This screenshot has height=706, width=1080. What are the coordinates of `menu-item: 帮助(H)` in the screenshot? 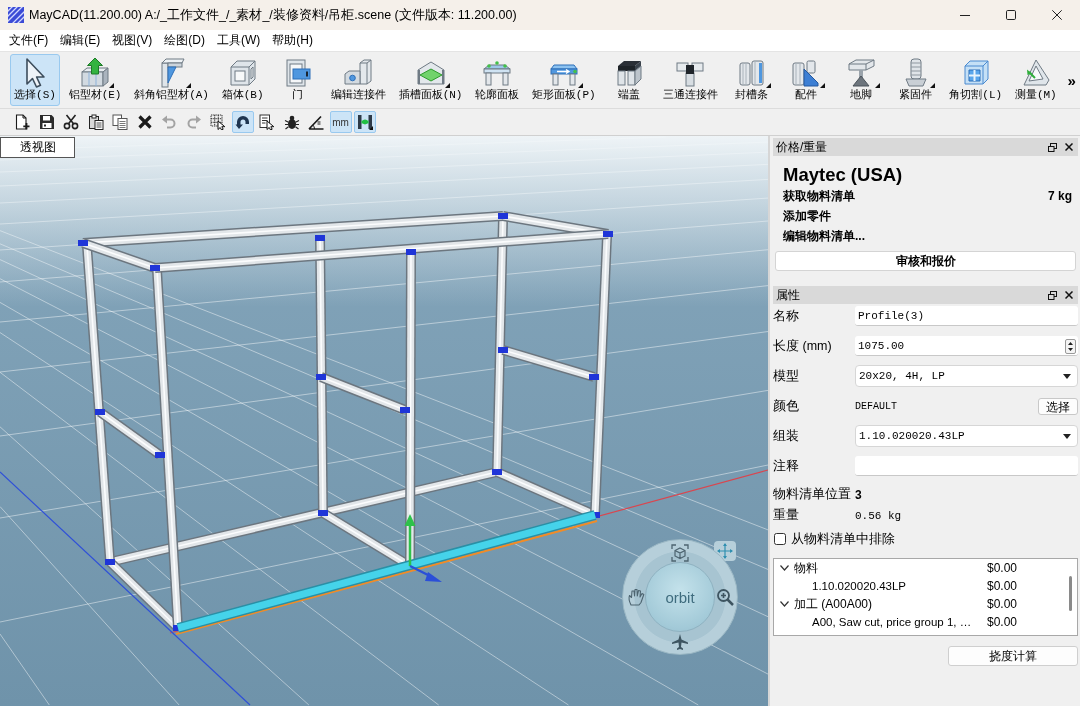 It's located at (292, 40).